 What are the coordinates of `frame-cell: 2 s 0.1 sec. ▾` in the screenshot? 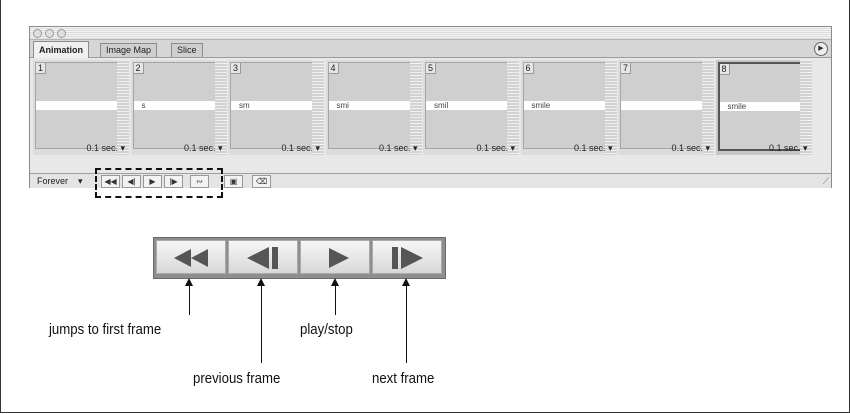 It's located at (178, 107).